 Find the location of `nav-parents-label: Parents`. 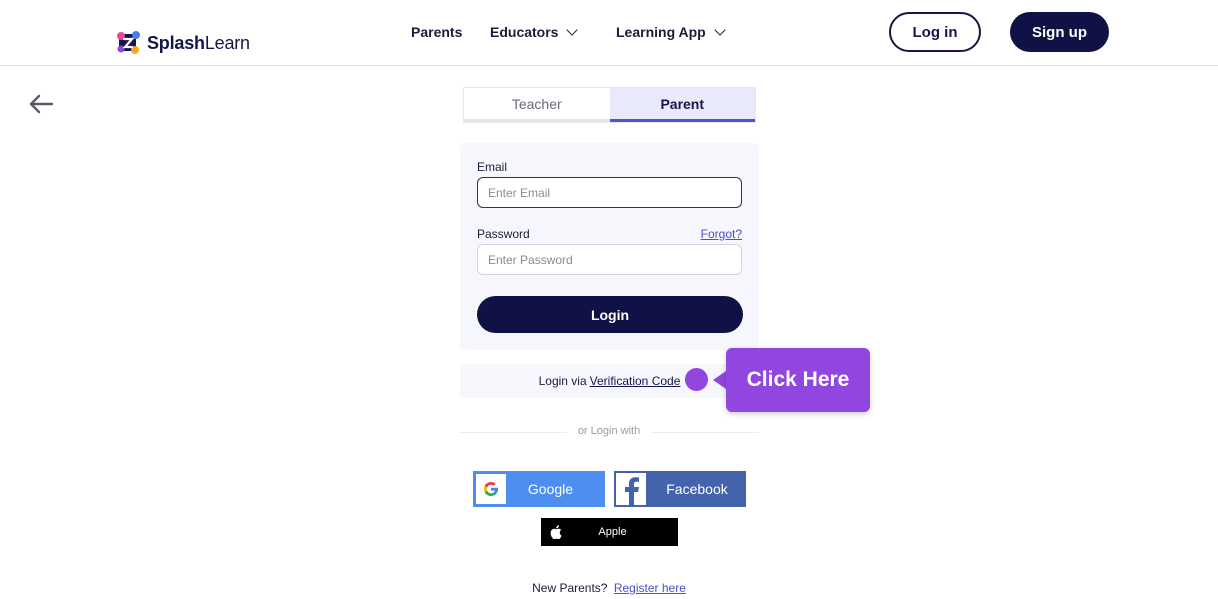

nav-parents-label: Parents is located at coordinates (437, 32).